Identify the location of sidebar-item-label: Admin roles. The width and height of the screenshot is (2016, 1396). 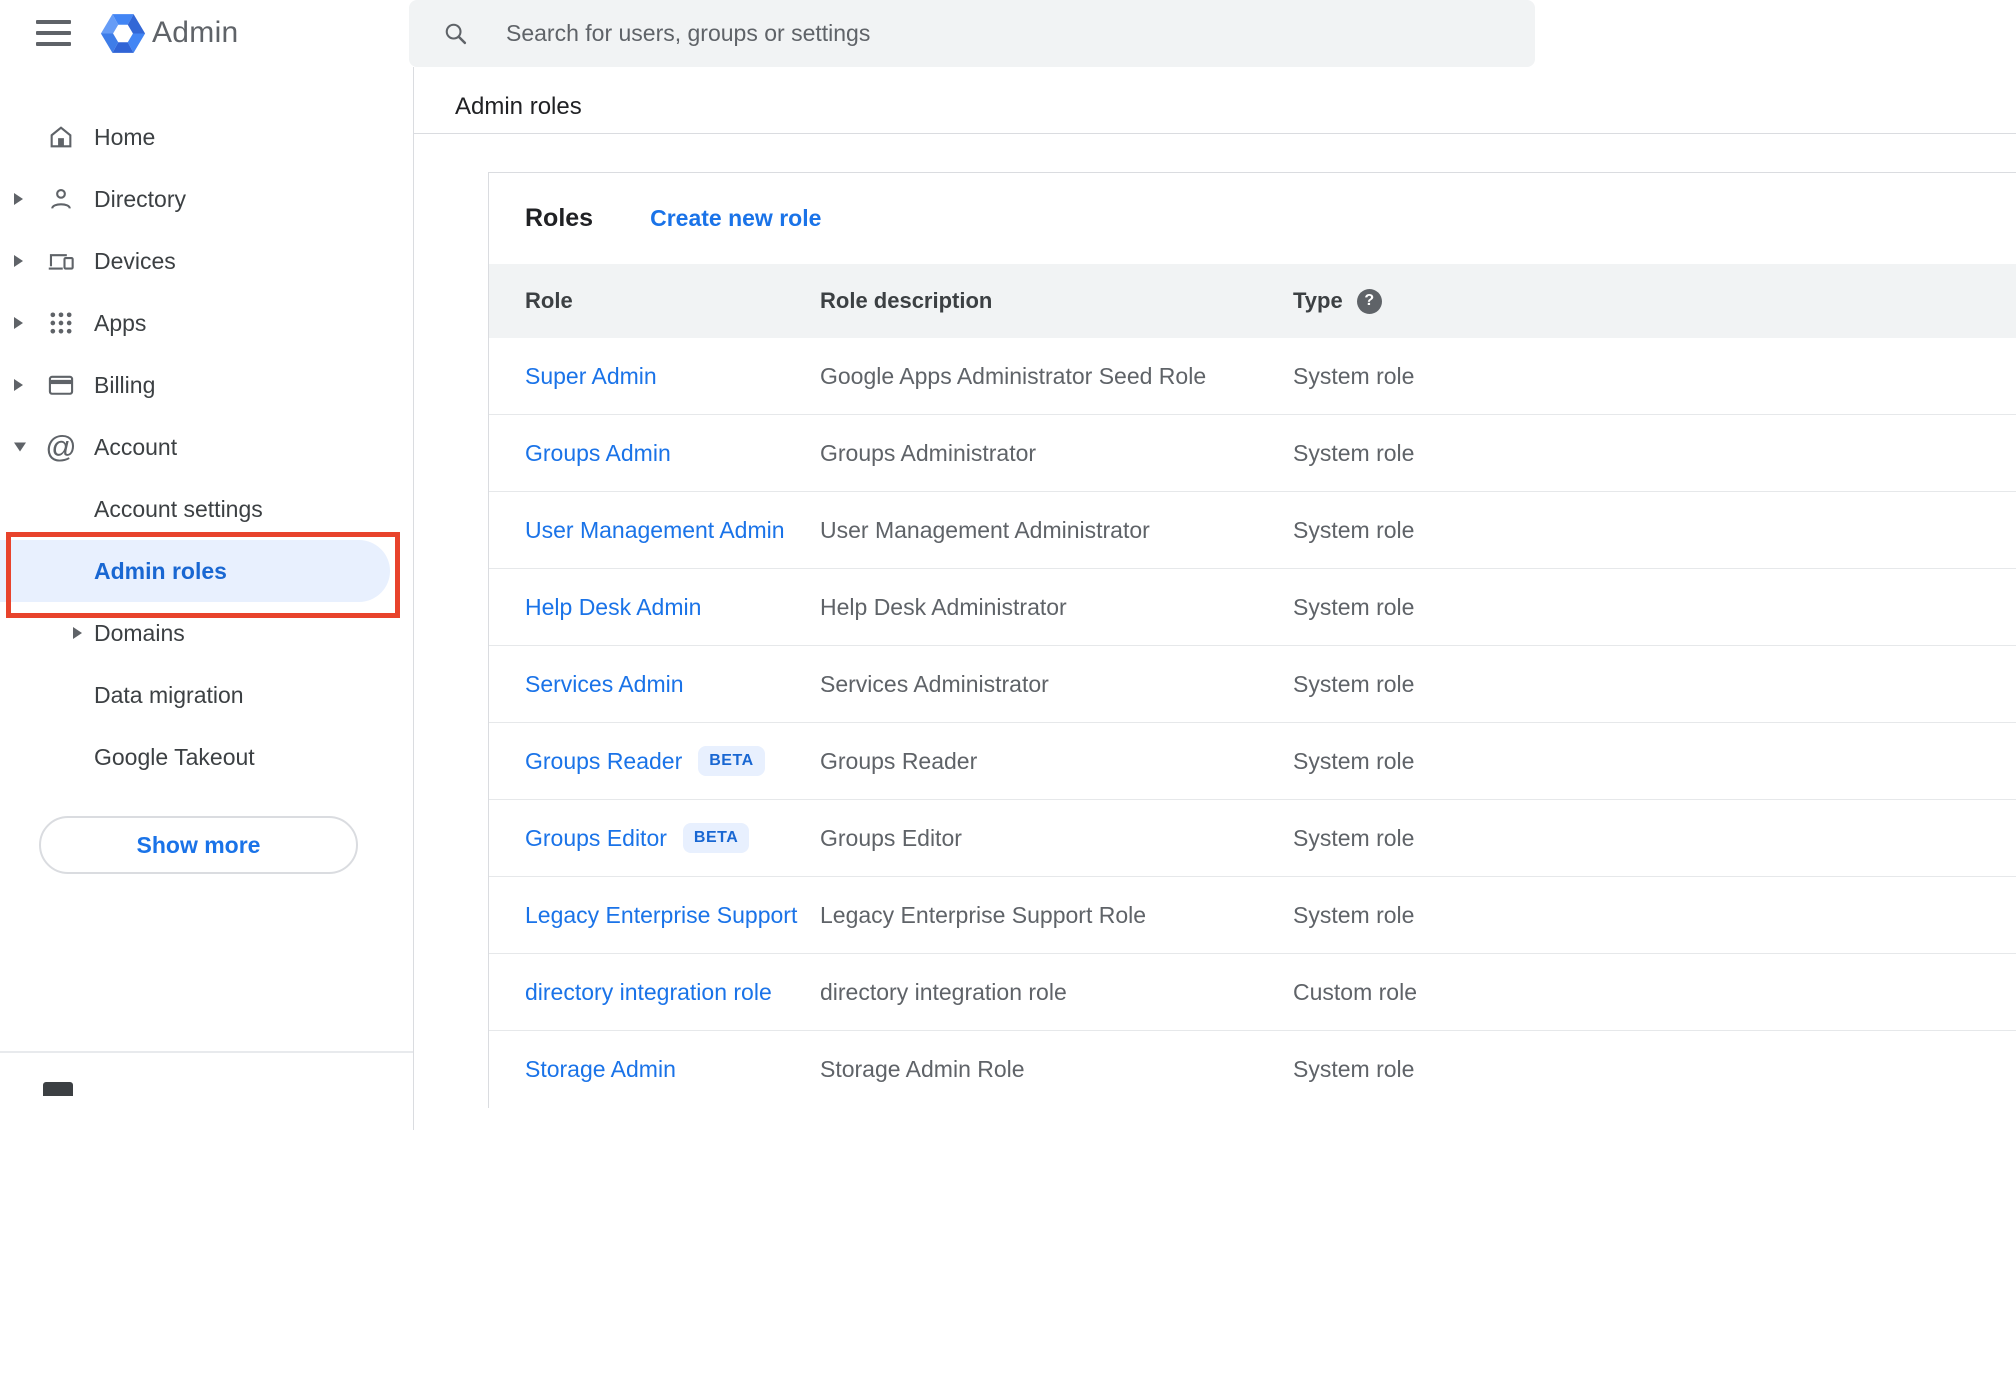
(160, 570).